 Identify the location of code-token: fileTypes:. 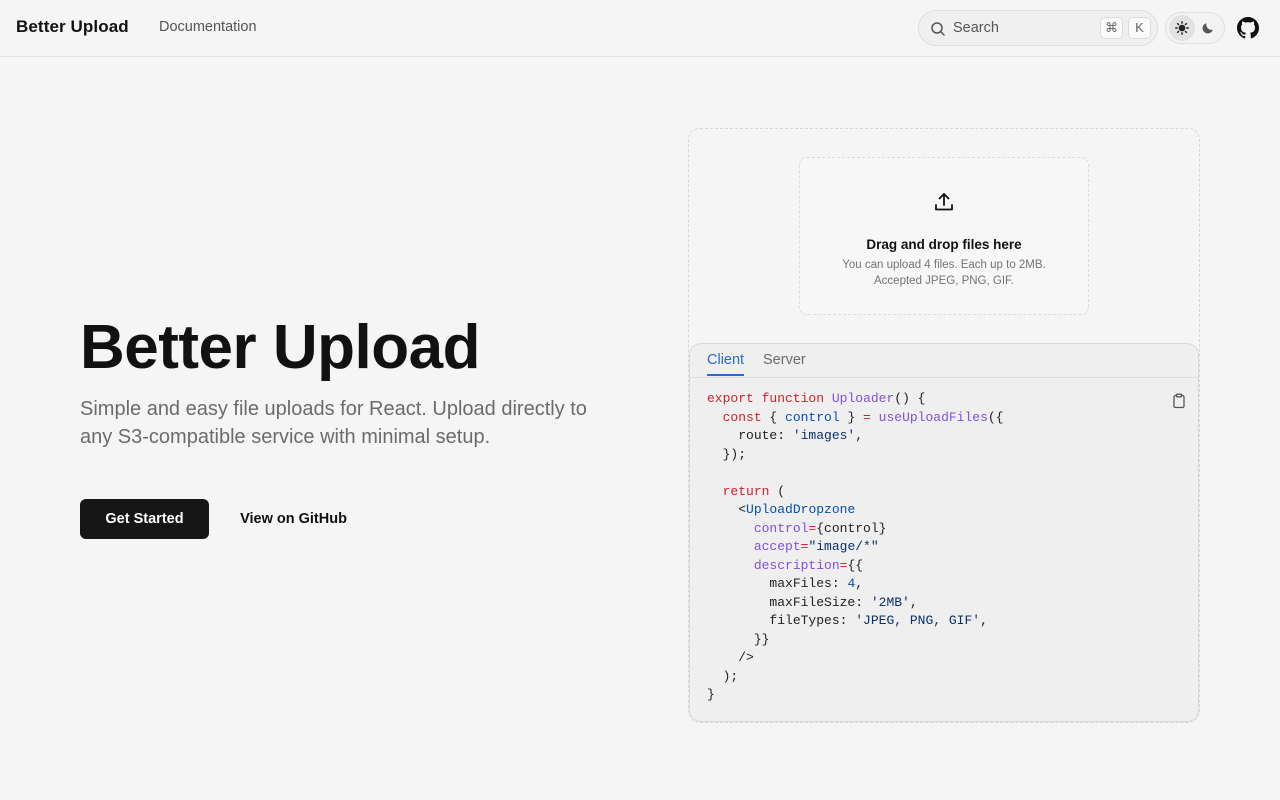
(812, 620).